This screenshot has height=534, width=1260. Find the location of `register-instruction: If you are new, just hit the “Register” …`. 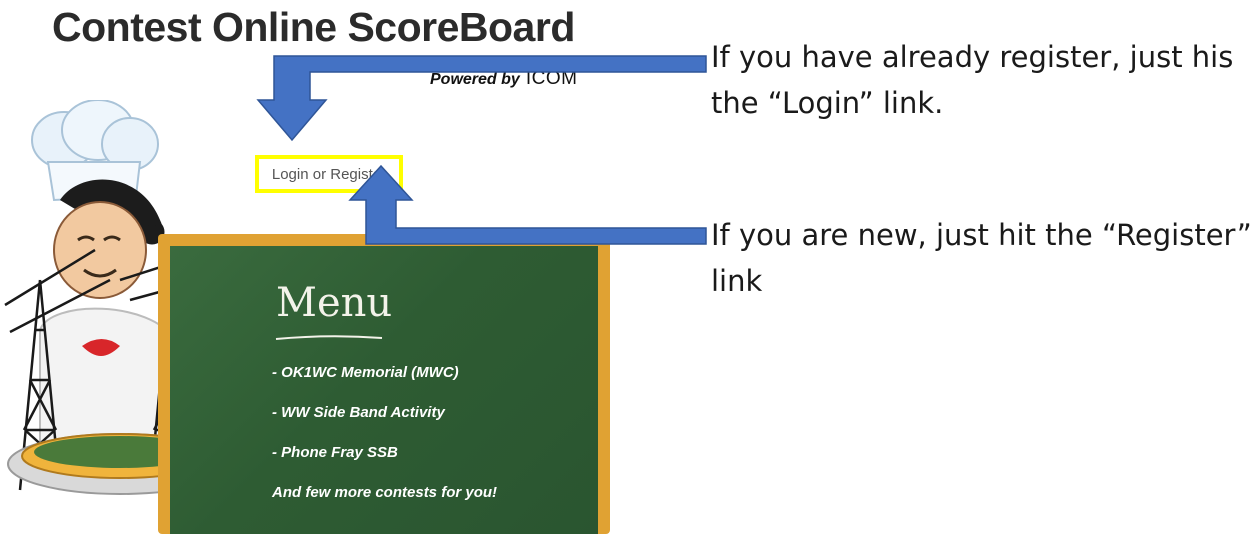

register-instruction: If you are new, just hit the “Register” … is located at coordinates (981, 258).